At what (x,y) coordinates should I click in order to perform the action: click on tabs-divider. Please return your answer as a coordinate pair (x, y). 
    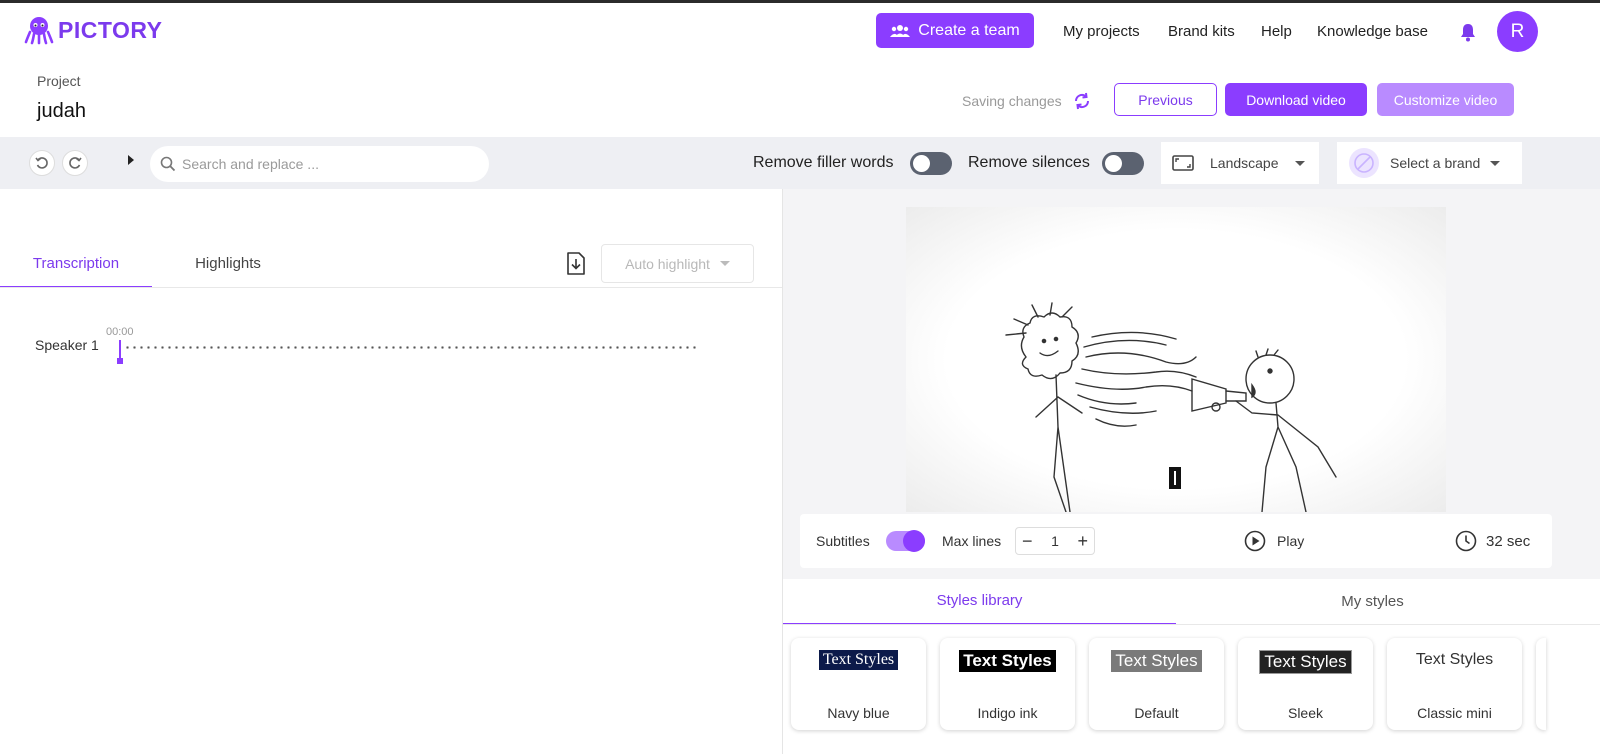
    Looking at the image, I should click on (391, 287).